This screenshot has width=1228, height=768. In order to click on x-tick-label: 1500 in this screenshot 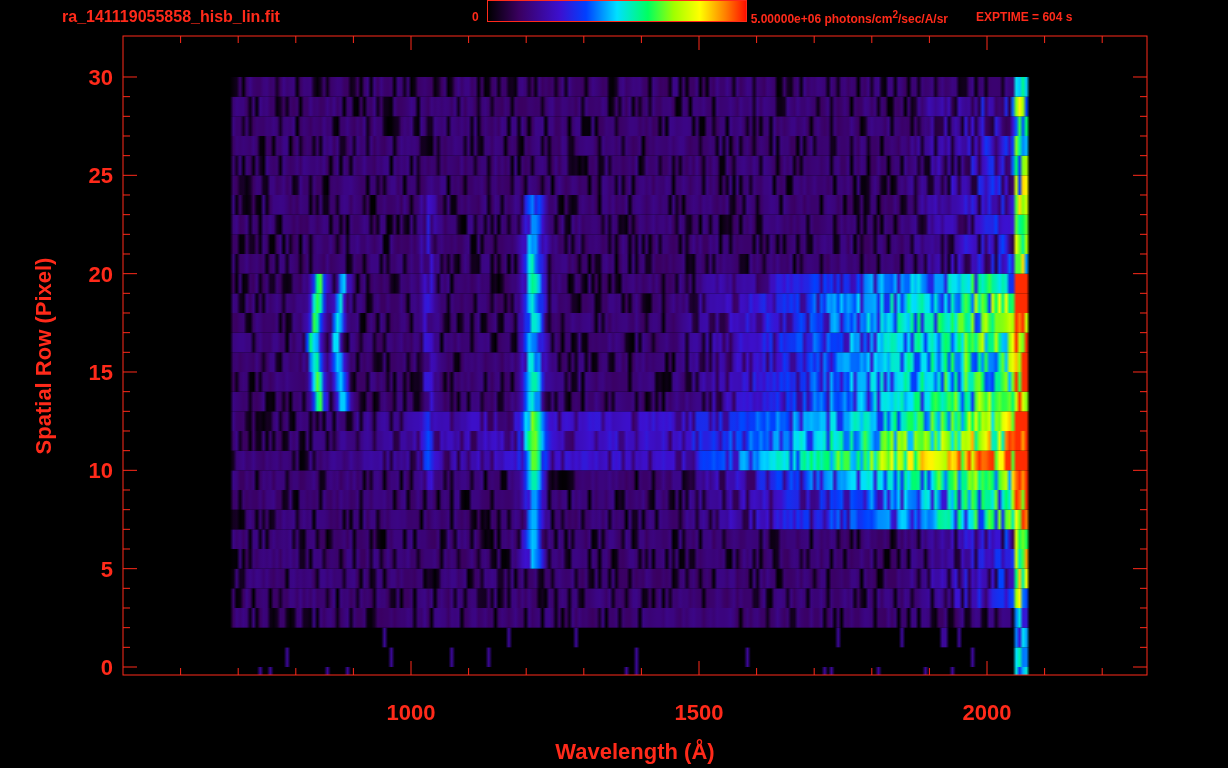, I will do `click(699, 712)`.